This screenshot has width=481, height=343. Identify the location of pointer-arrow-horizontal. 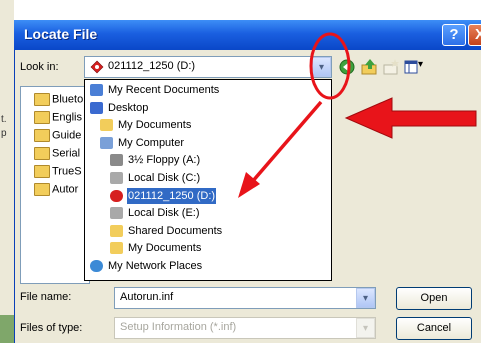
(410, 118).